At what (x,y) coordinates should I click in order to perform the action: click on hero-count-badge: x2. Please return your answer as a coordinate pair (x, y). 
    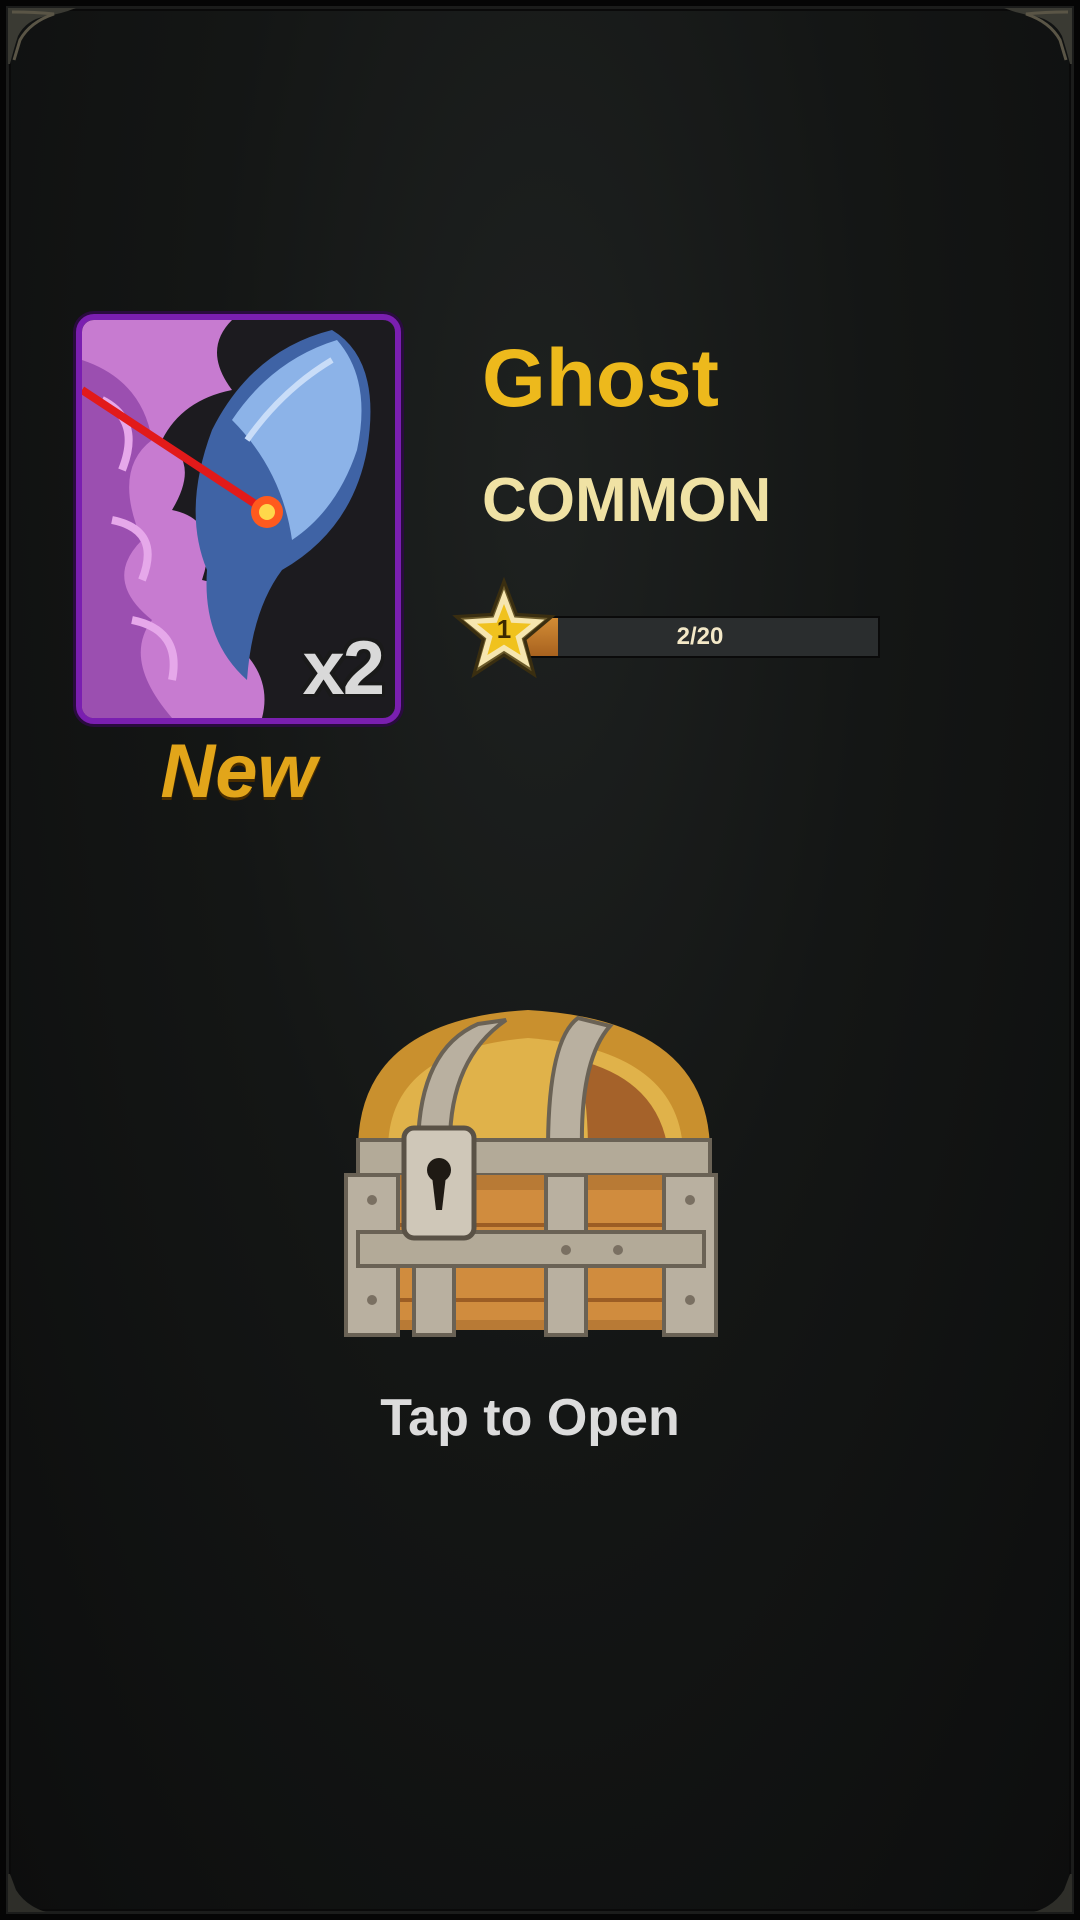
    Looking at the image, I should click on (343, 668).